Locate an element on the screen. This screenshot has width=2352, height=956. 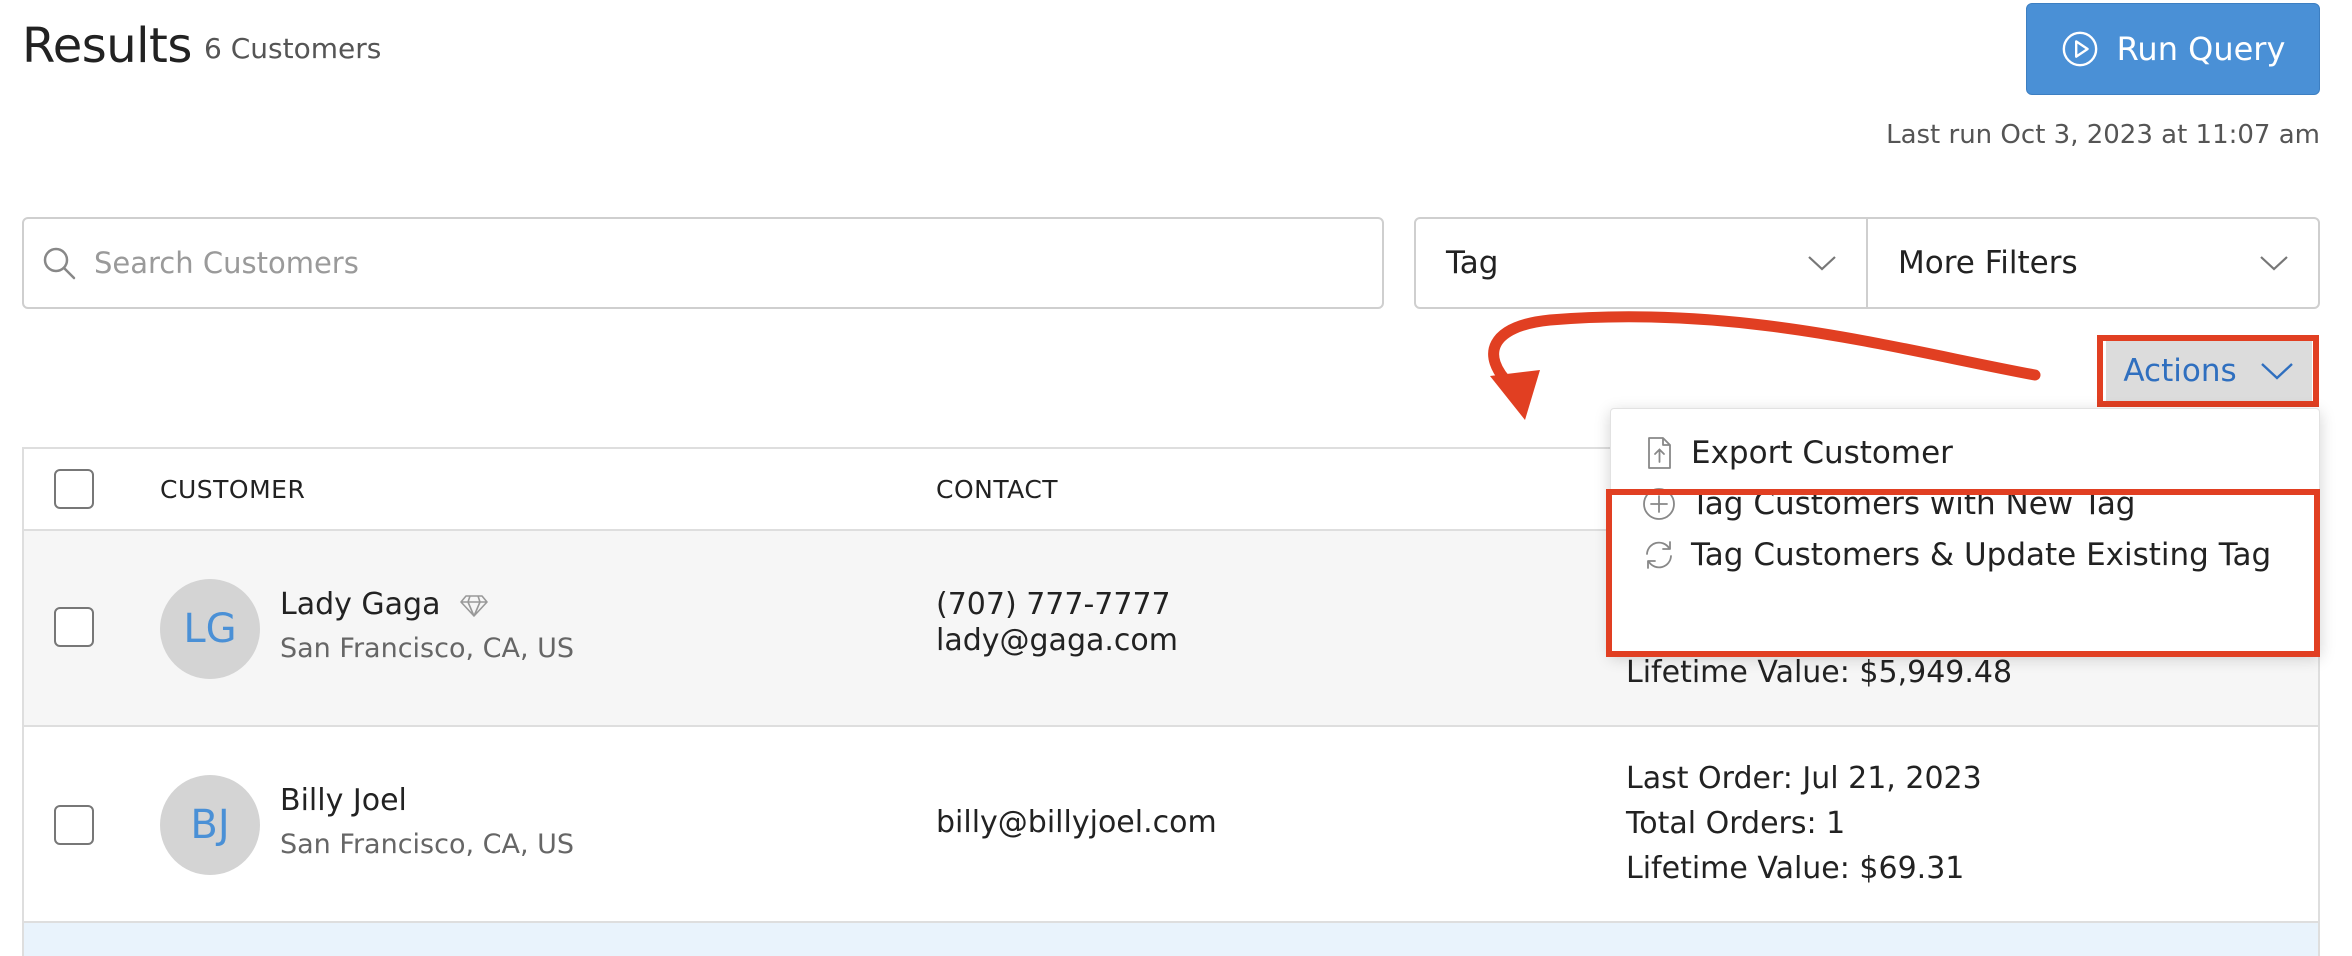
annotation-arrow-icon is located at coordinates (1764, 365).